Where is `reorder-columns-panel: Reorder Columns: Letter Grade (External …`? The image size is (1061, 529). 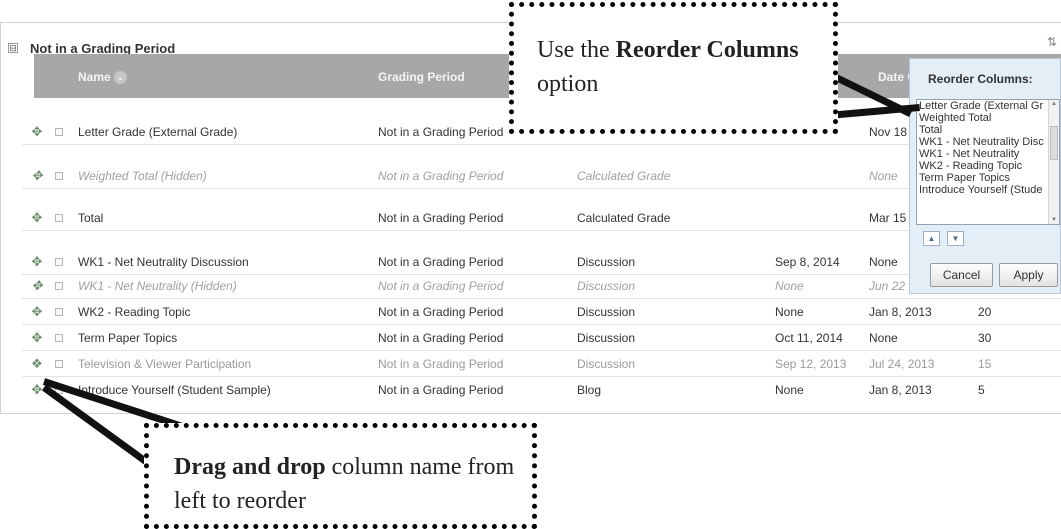
reorder-columns-panel: Reorder Columns: Letter Grade (External … is located at coordinates (985, 176).